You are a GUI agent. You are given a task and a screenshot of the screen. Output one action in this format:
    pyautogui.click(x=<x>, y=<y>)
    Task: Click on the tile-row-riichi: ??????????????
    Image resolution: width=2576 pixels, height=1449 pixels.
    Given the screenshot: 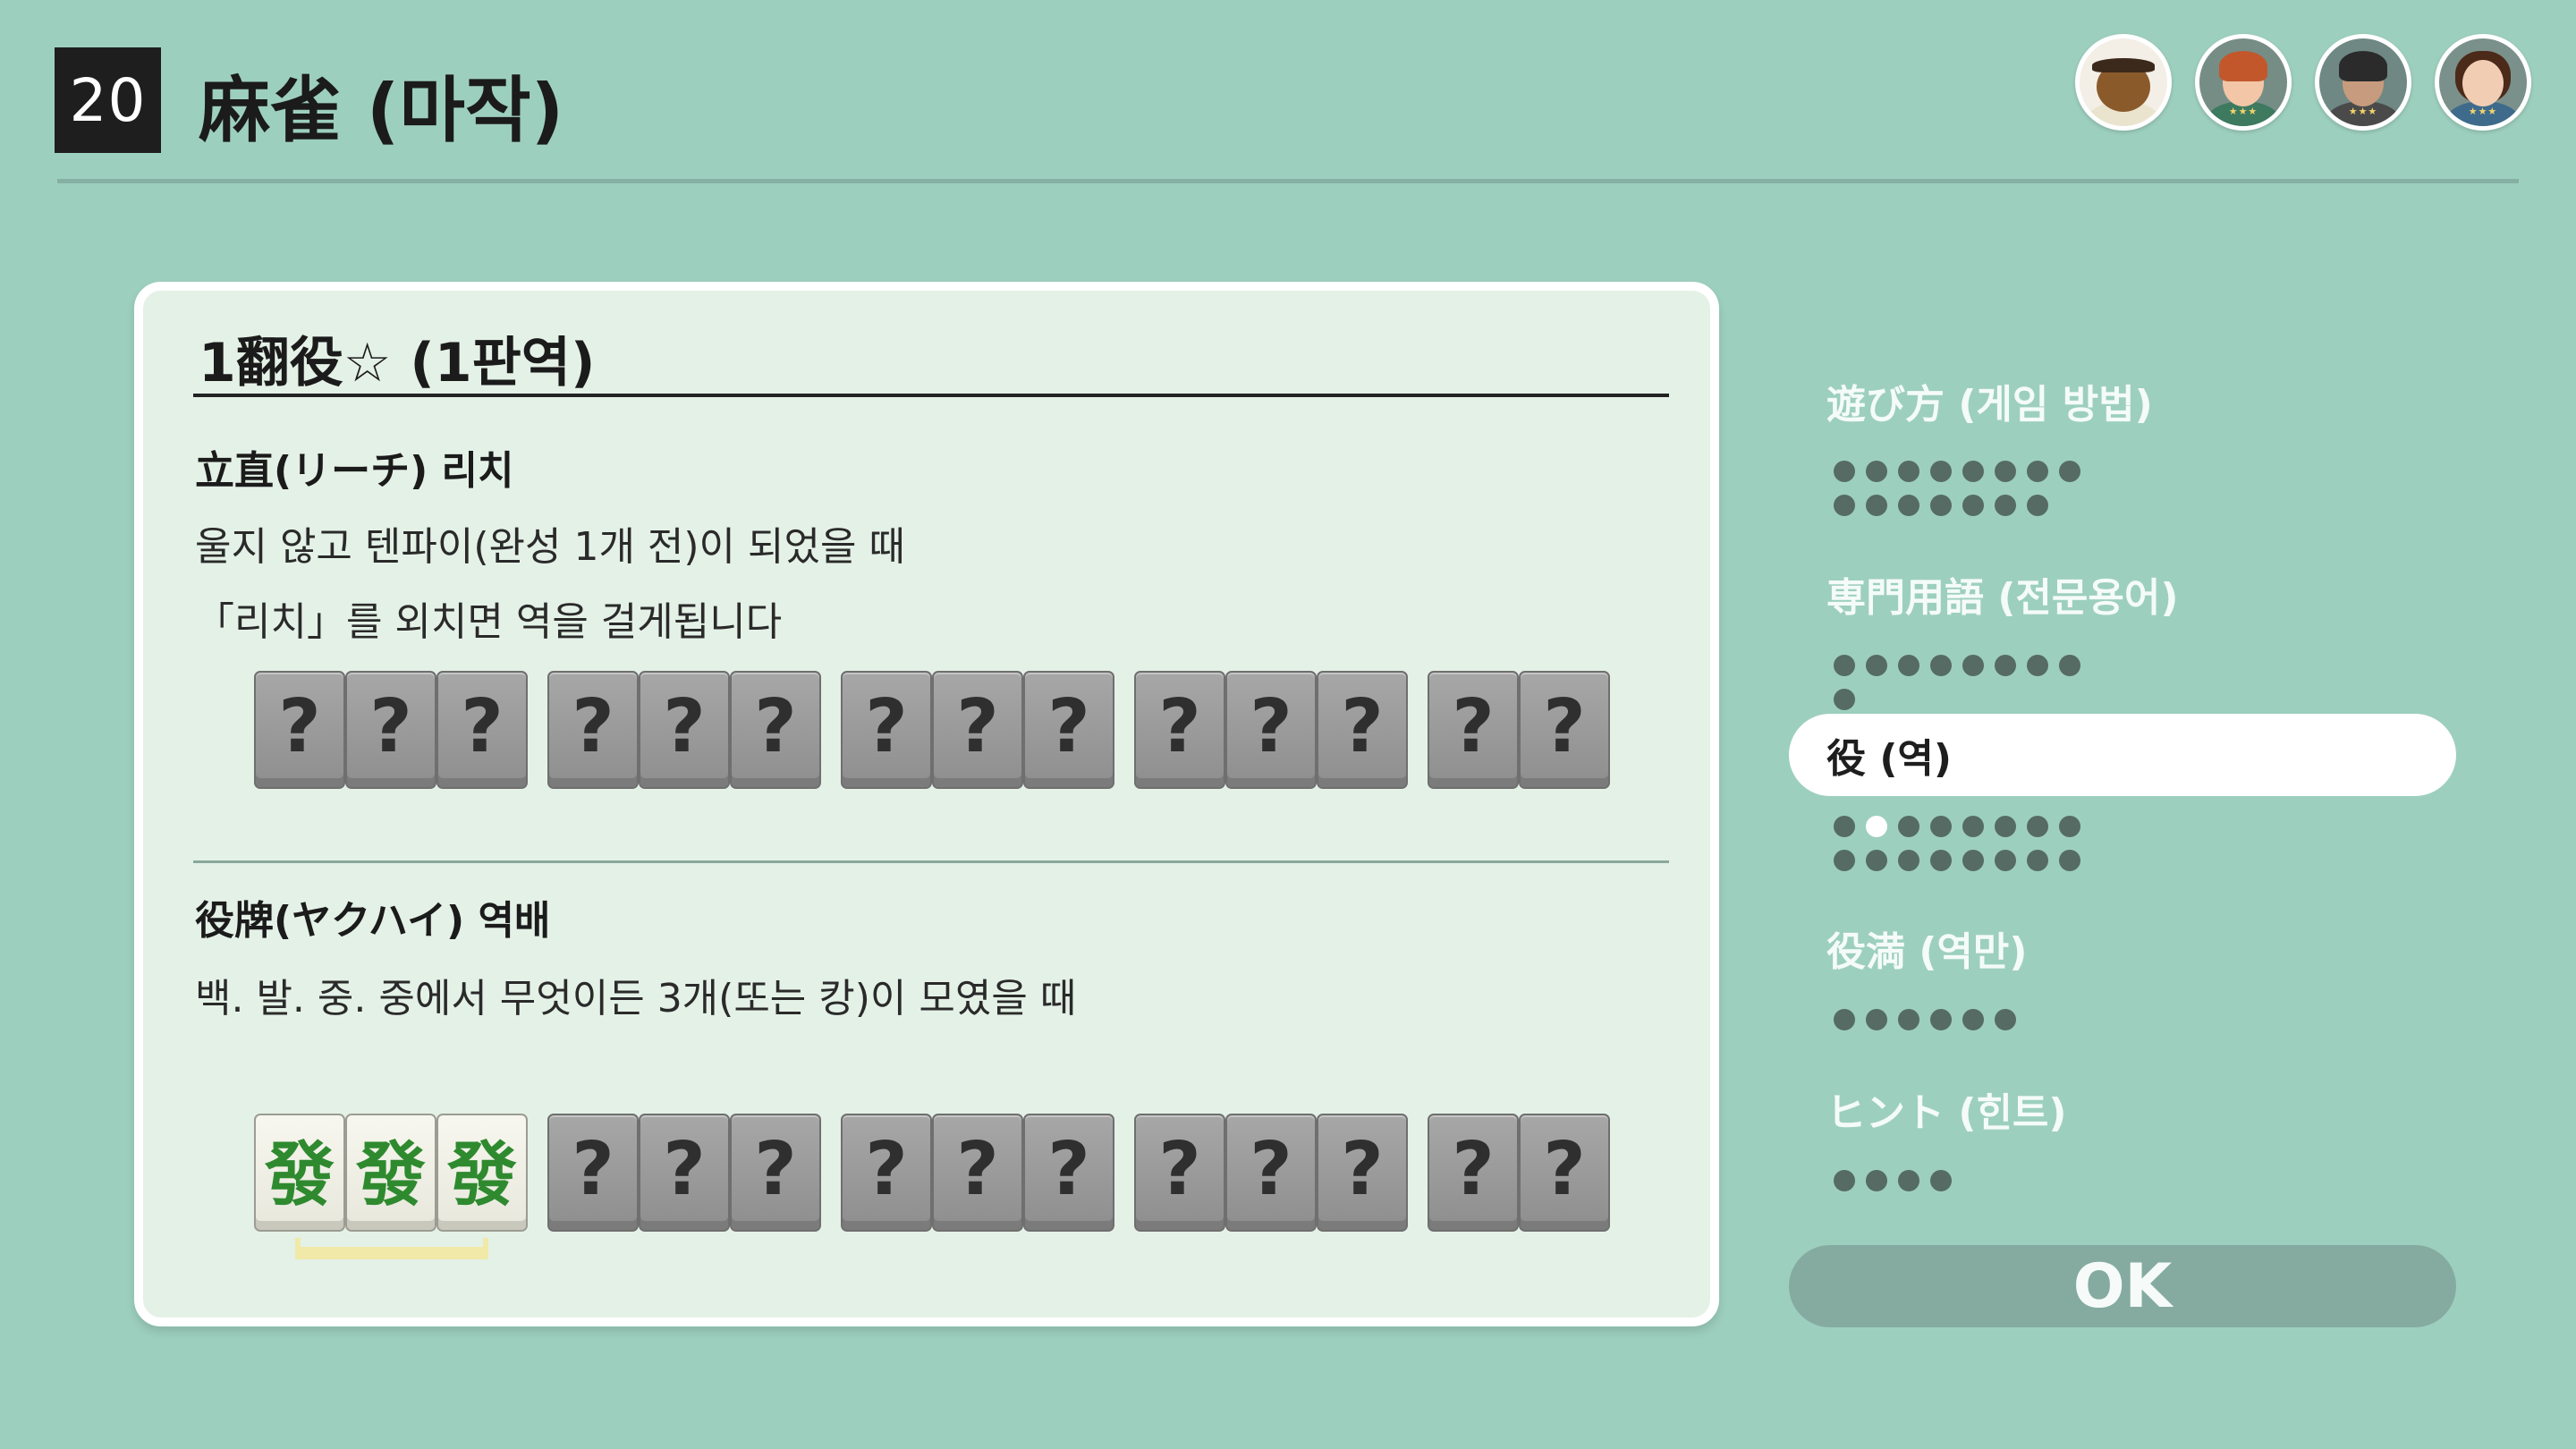 What is the action you would take?
    pyautogui.click(x=932, y=730)
    